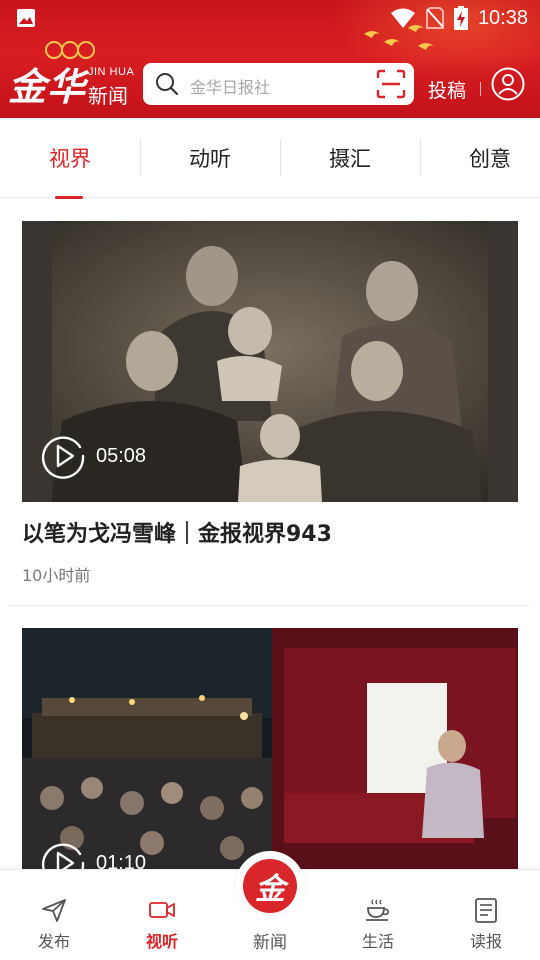 This screenshot has width=540, height=960. Describe the element at coordinates (480, 158) in the screenshot. I see `tab-chuangyi: 创意` at that location.